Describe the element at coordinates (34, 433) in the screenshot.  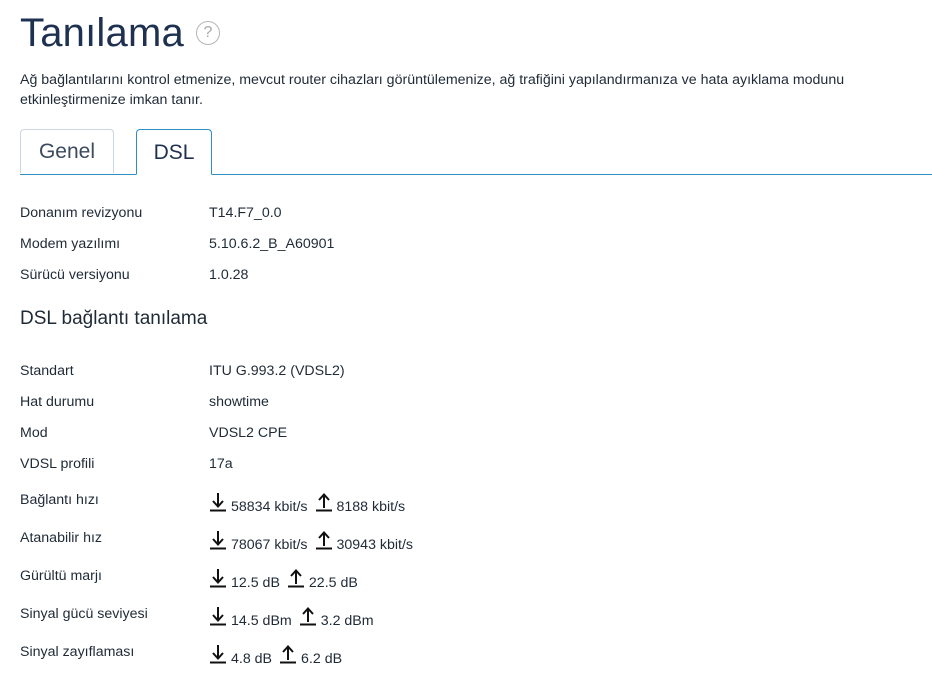
I see `dsl-label: Mod` at that location.